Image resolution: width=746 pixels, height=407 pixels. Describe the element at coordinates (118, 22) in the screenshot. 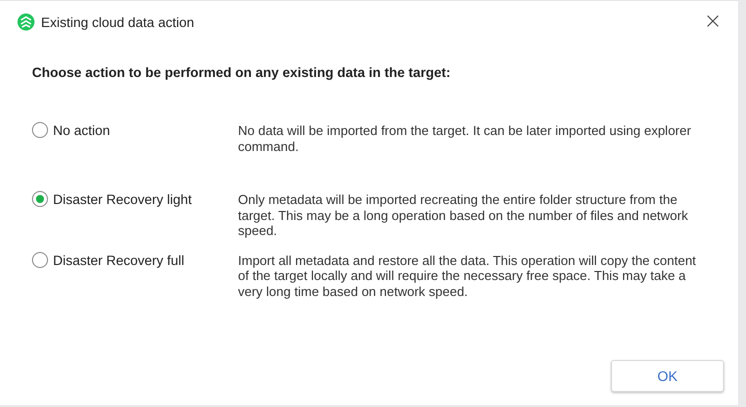

I see `window-title: Existing cloud data action` at that location.